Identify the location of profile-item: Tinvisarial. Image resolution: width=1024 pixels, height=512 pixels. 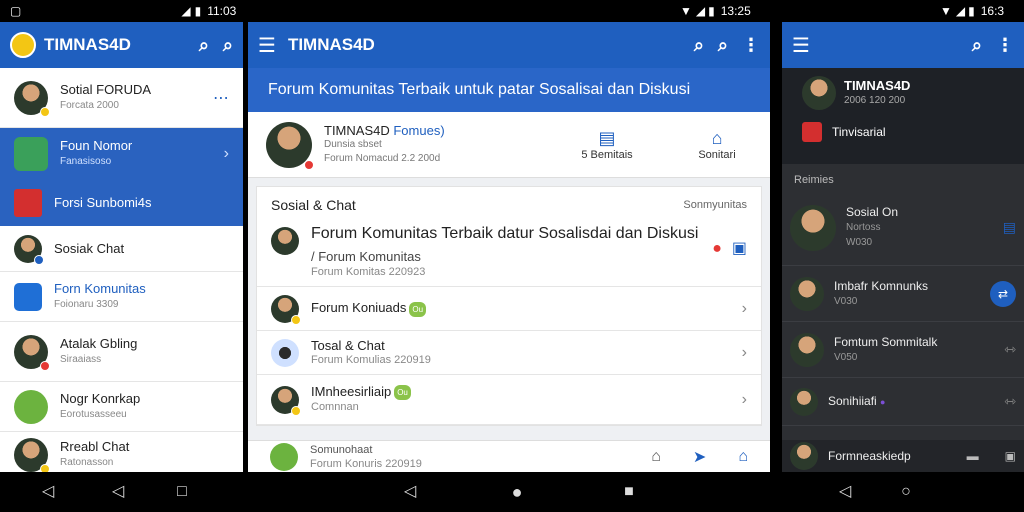
(859, 132).